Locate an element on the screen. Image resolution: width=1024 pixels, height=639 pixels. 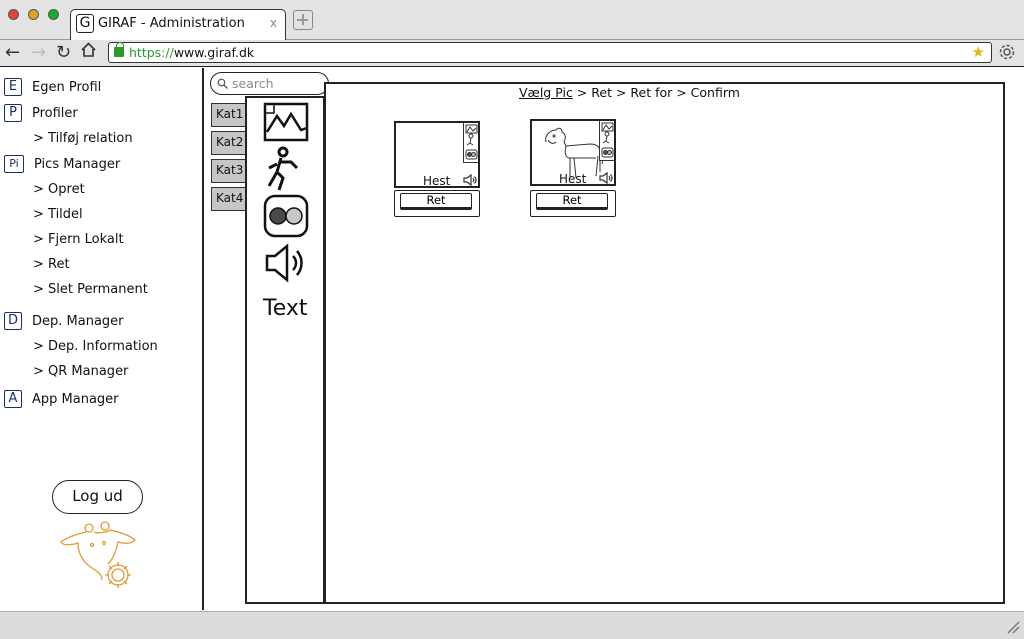
category-tab-kat2: Kat2 is located at coordinates (229, 143).